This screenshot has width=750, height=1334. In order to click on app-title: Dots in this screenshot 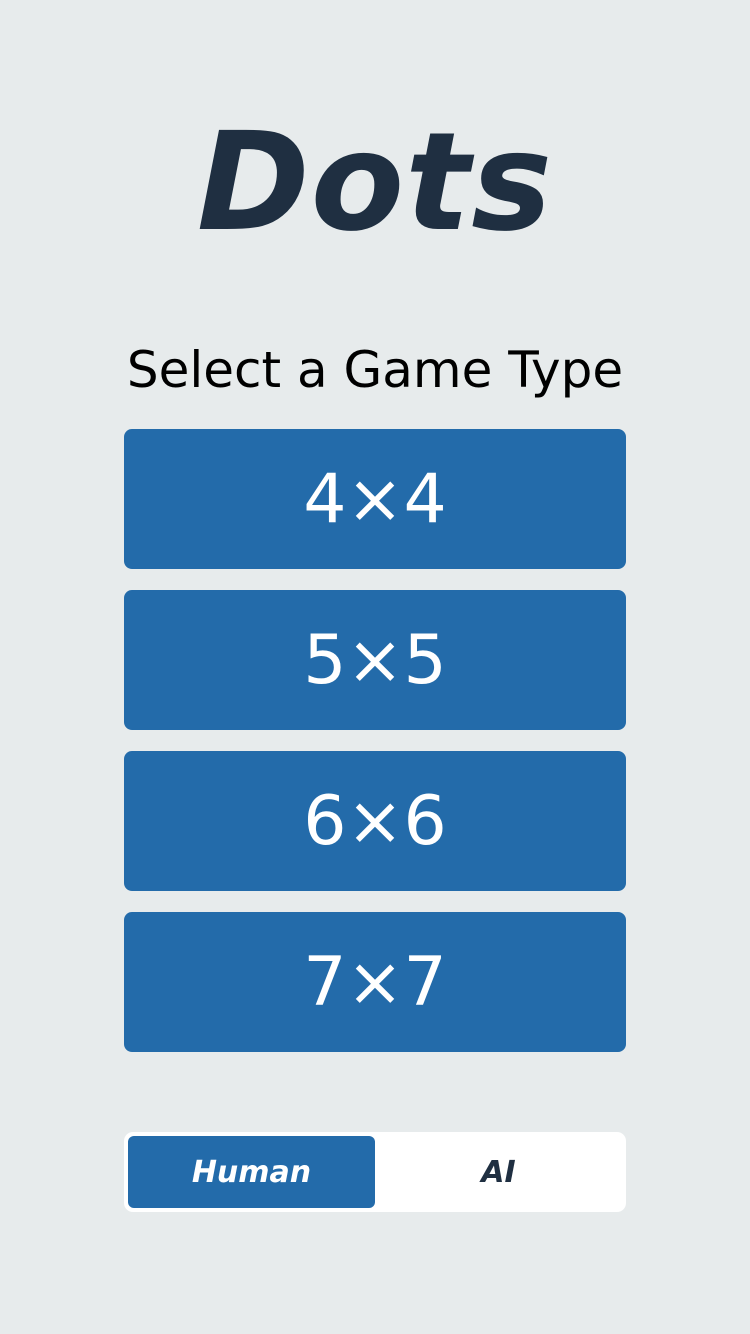, I will do `click(375, 183)`.